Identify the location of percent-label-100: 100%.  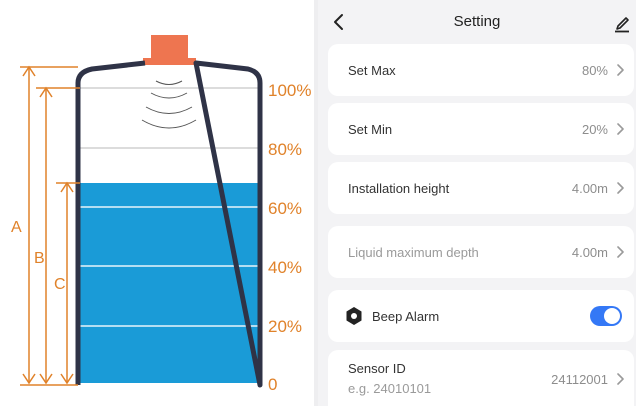
(290, 90).